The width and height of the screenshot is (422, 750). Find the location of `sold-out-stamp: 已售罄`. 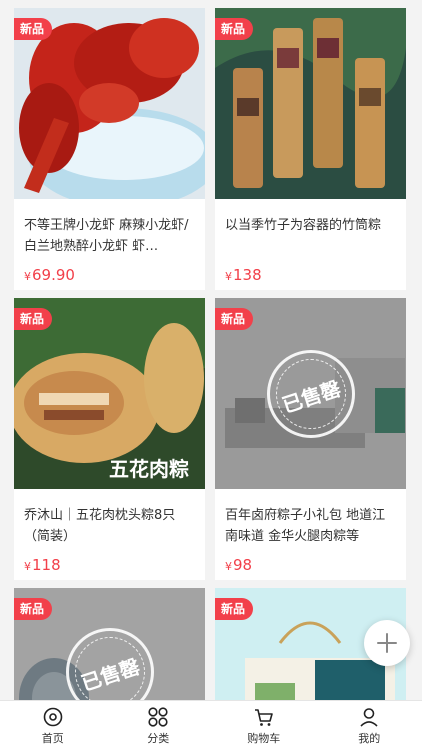

sold-out-stamp: 已售罄 is located at coordinates (311, 394).